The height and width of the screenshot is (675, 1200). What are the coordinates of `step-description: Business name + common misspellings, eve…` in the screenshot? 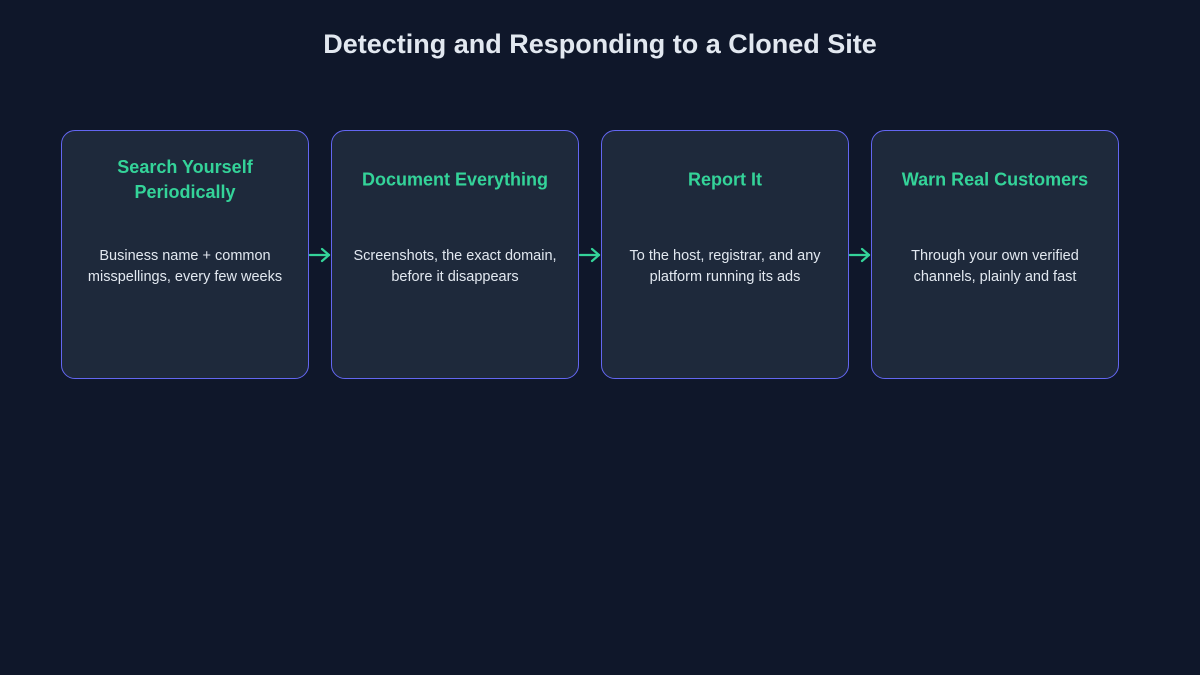 It's located at (185, 266).